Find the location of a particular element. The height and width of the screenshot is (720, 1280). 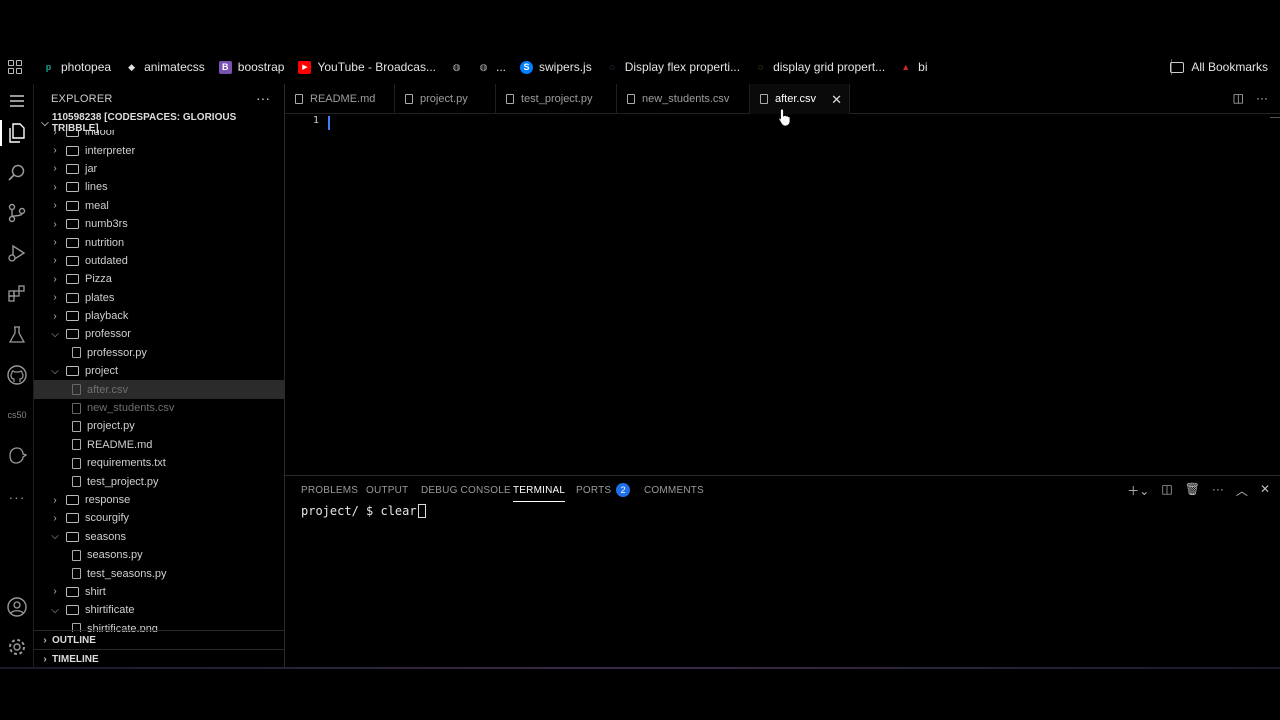

tab-output: OUTPUT is located at coordinates (387, 490).